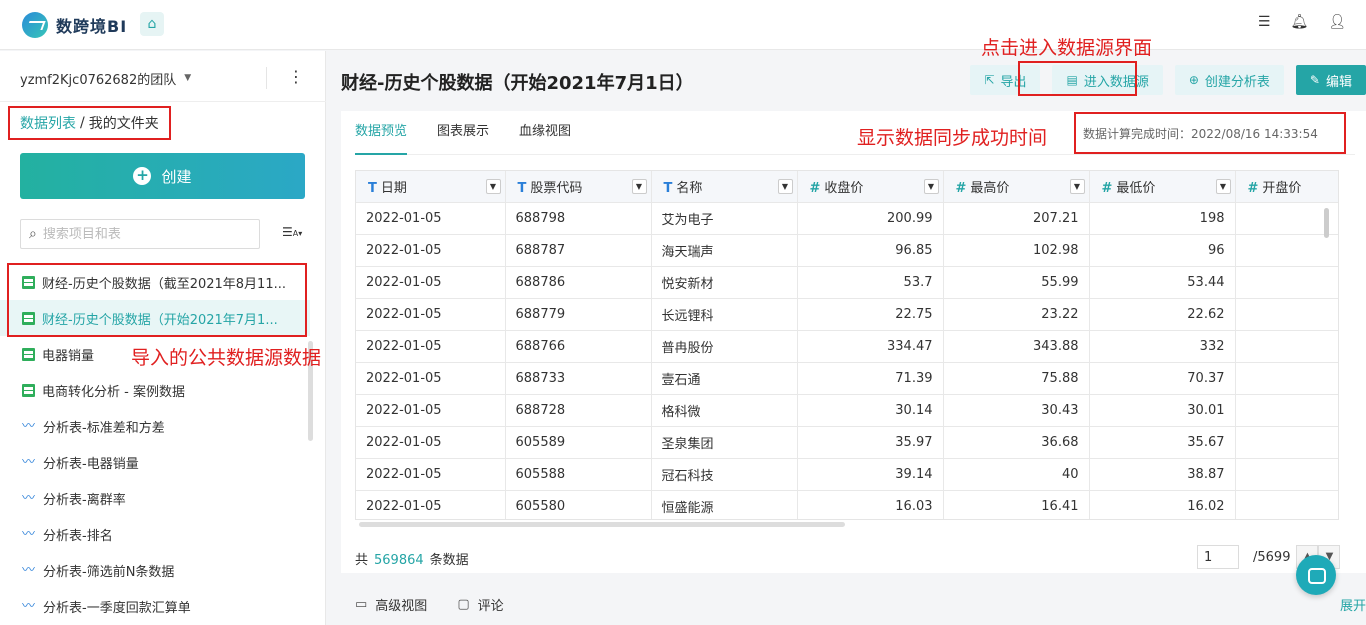 The image size is (1366, 625). Describe the element at coordinates (724, 474) in the screenshot. I see `table-cell: 冠石科技` at that location.